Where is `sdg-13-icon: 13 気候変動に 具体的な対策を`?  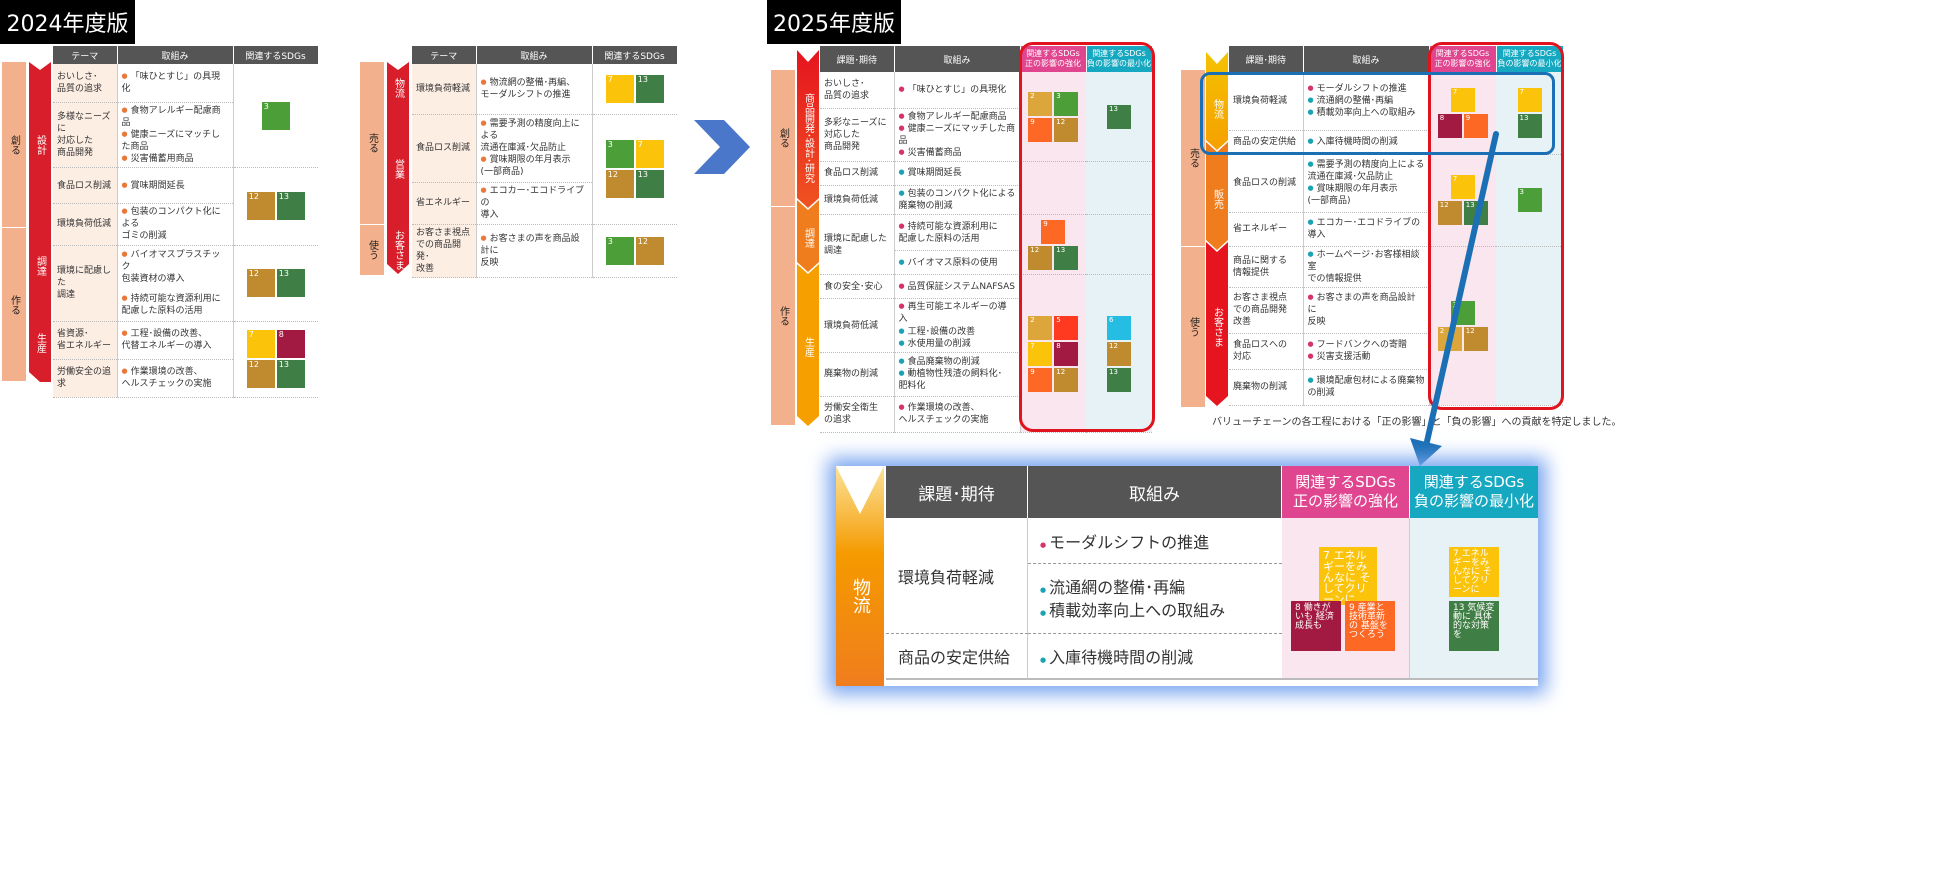
sdg-13-icon: 13 気候変動に 具体的な対策を is located at coordinates (1474, 626).